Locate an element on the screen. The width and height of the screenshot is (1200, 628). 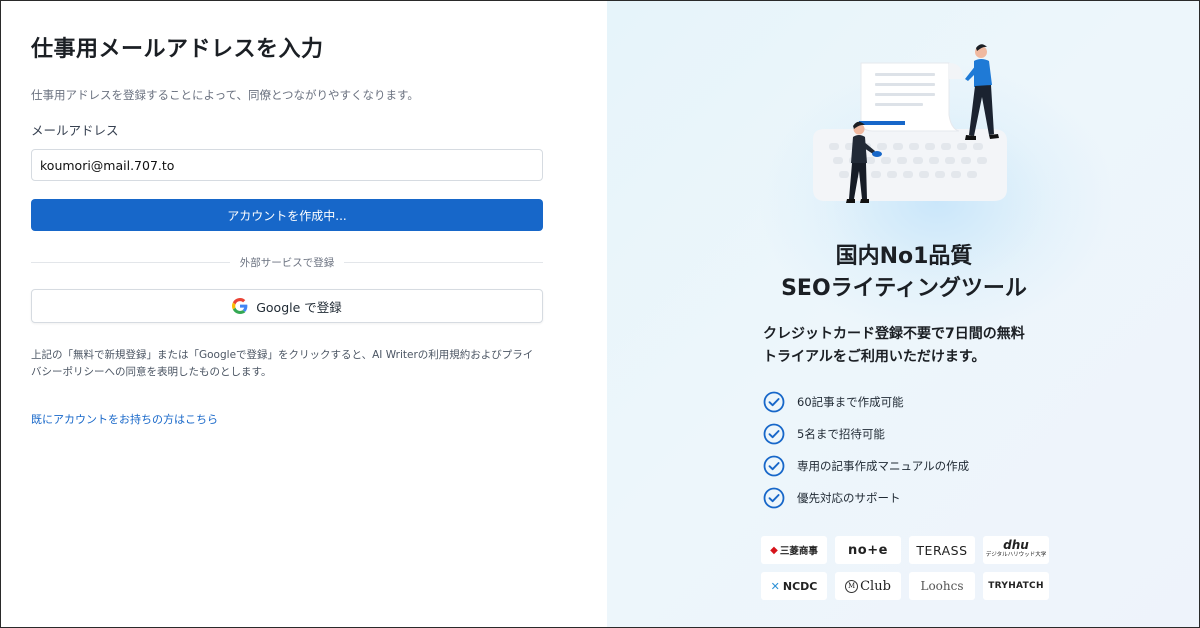
google-signup-label: Google で登録 is located at coordinates (299, 307).